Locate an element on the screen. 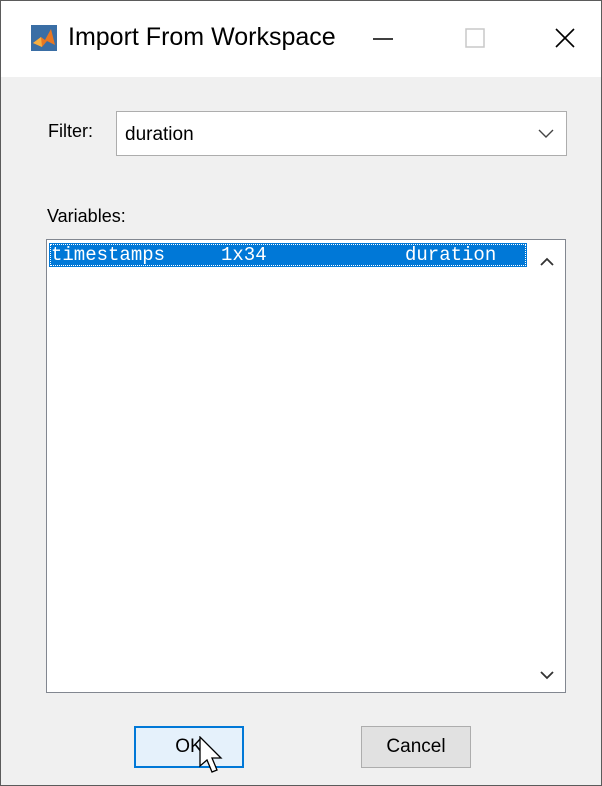 This screenshot has width=602, height=786. cancel-button: Cancel is located at coordinates (416, 747).